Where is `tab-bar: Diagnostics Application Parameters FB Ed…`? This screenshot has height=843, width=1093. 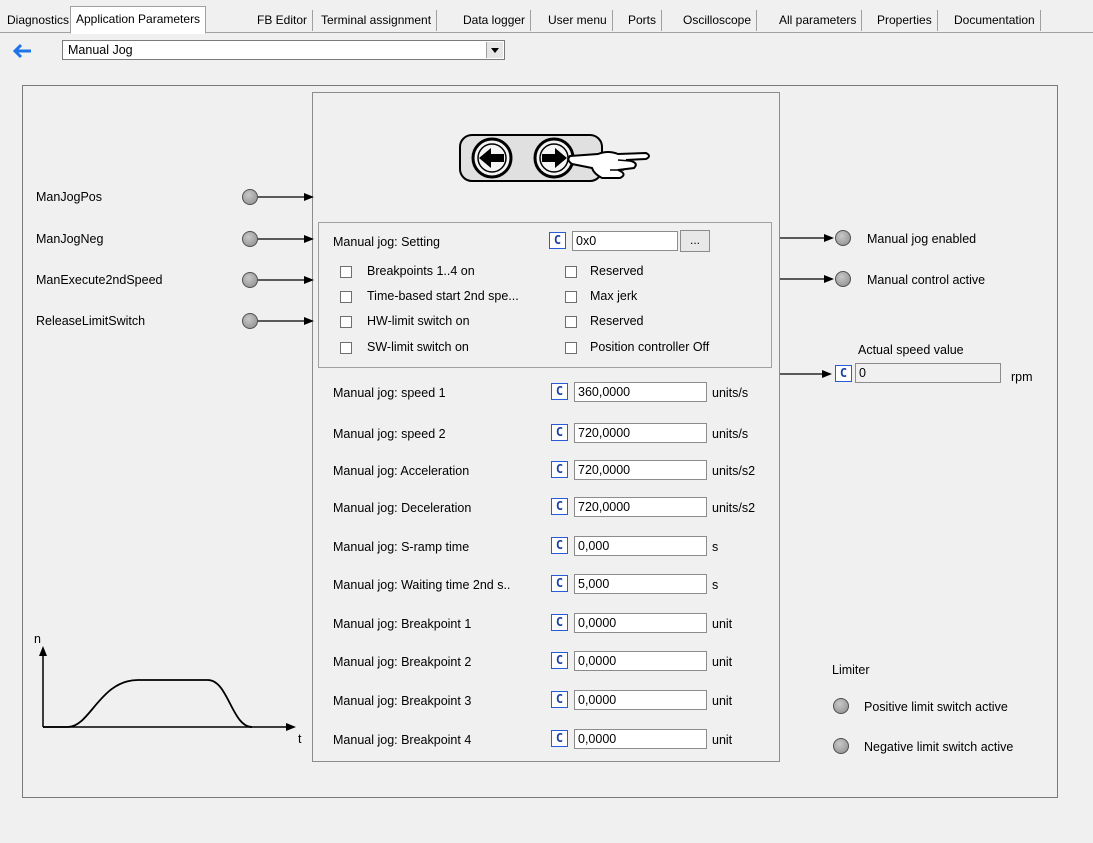
tab-bar: Diagnostics Application Parameters FB Ed… is located at coordinates (546, 17).